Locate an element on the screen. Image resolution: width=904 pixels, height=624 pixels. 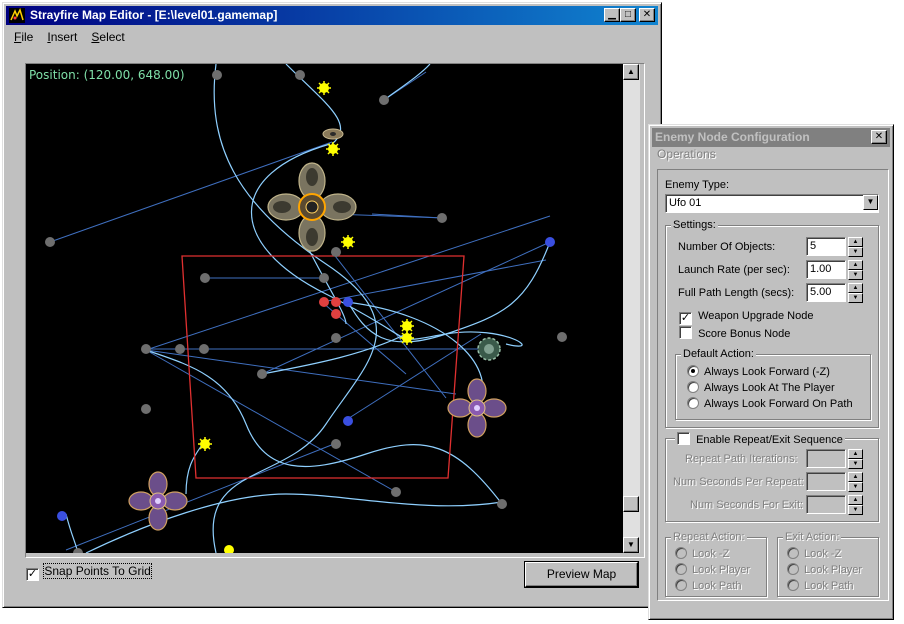
launch-rate-label: Launch Rate (per sec): is located at coordinates (734, 270).